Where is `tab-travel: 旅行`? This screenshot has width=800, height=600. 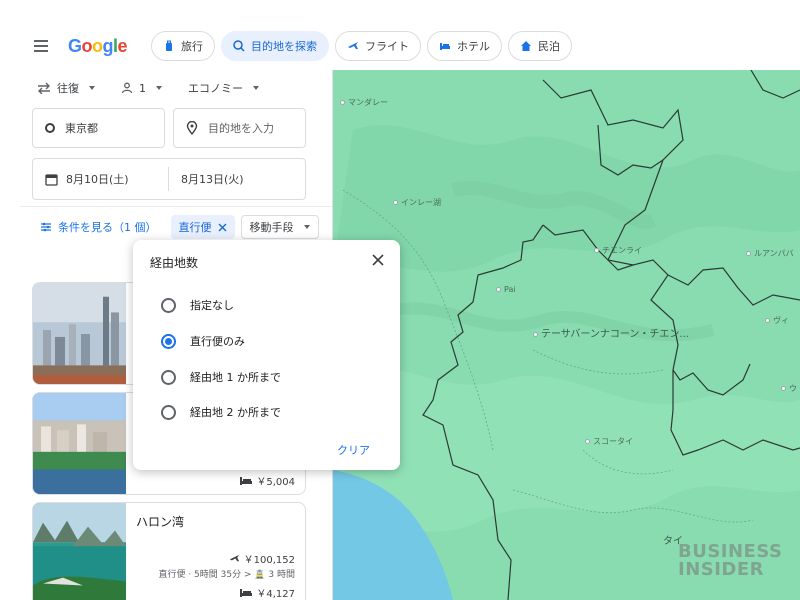 tab-travel: 旅行 is located at coordinates (183, 46).